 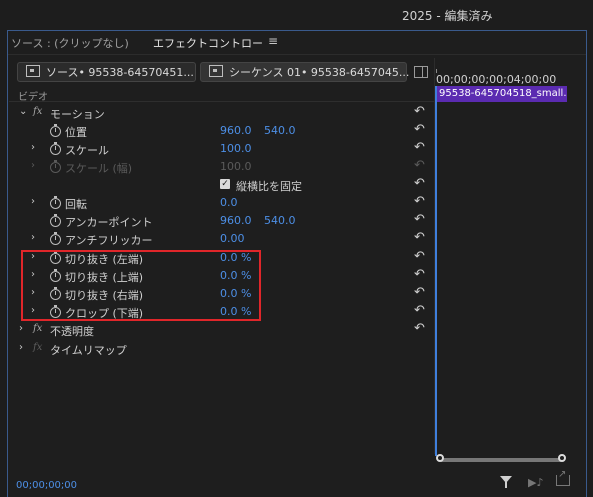 What do you see at coordinates (141, 285) in the screenshot?
I see `crop-highlight-box` at bounding box center [141, 285].